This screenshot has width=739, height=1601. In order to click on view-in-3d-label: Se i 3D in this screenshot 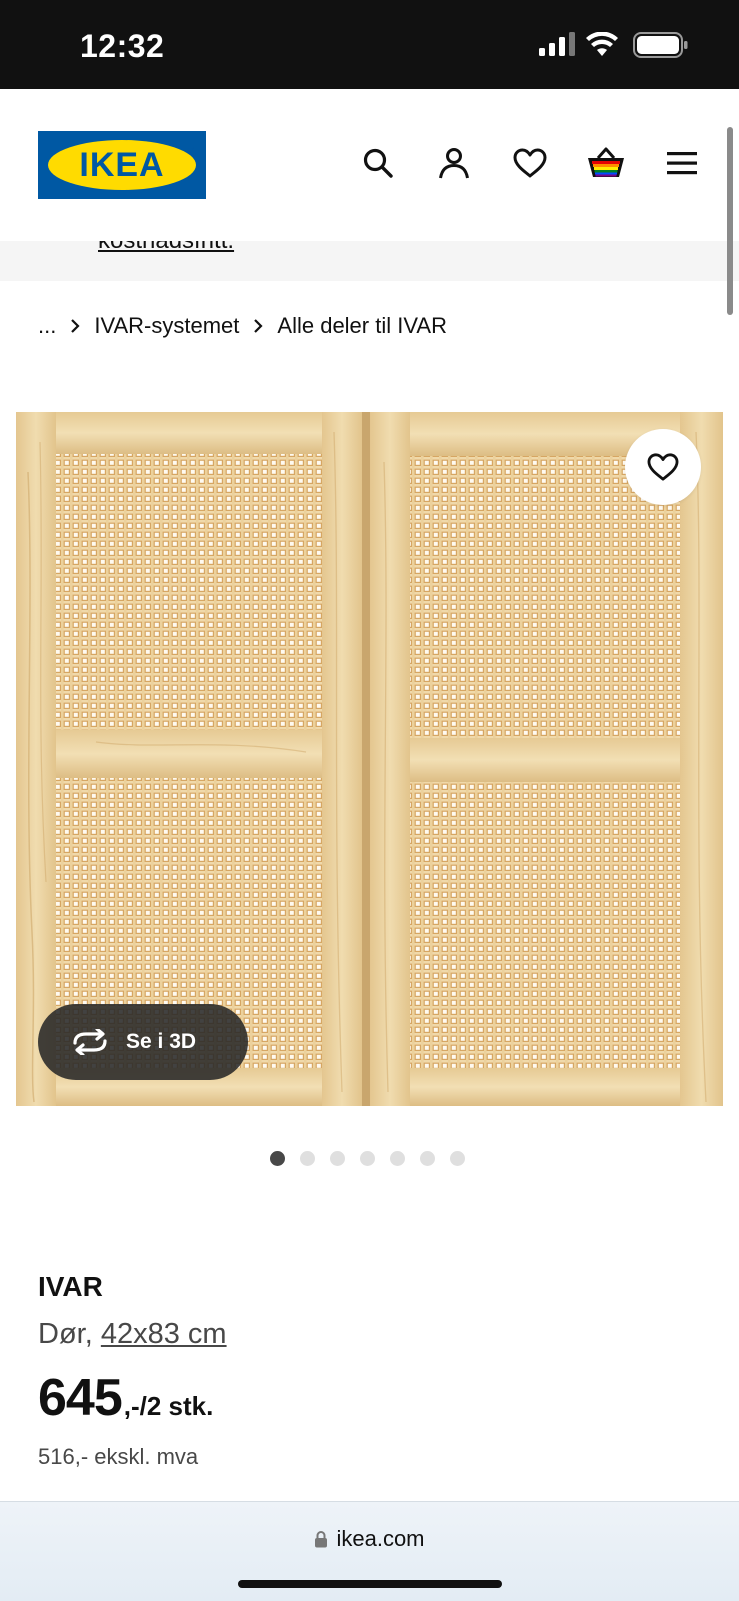, I will do `click(161, 1041)`.